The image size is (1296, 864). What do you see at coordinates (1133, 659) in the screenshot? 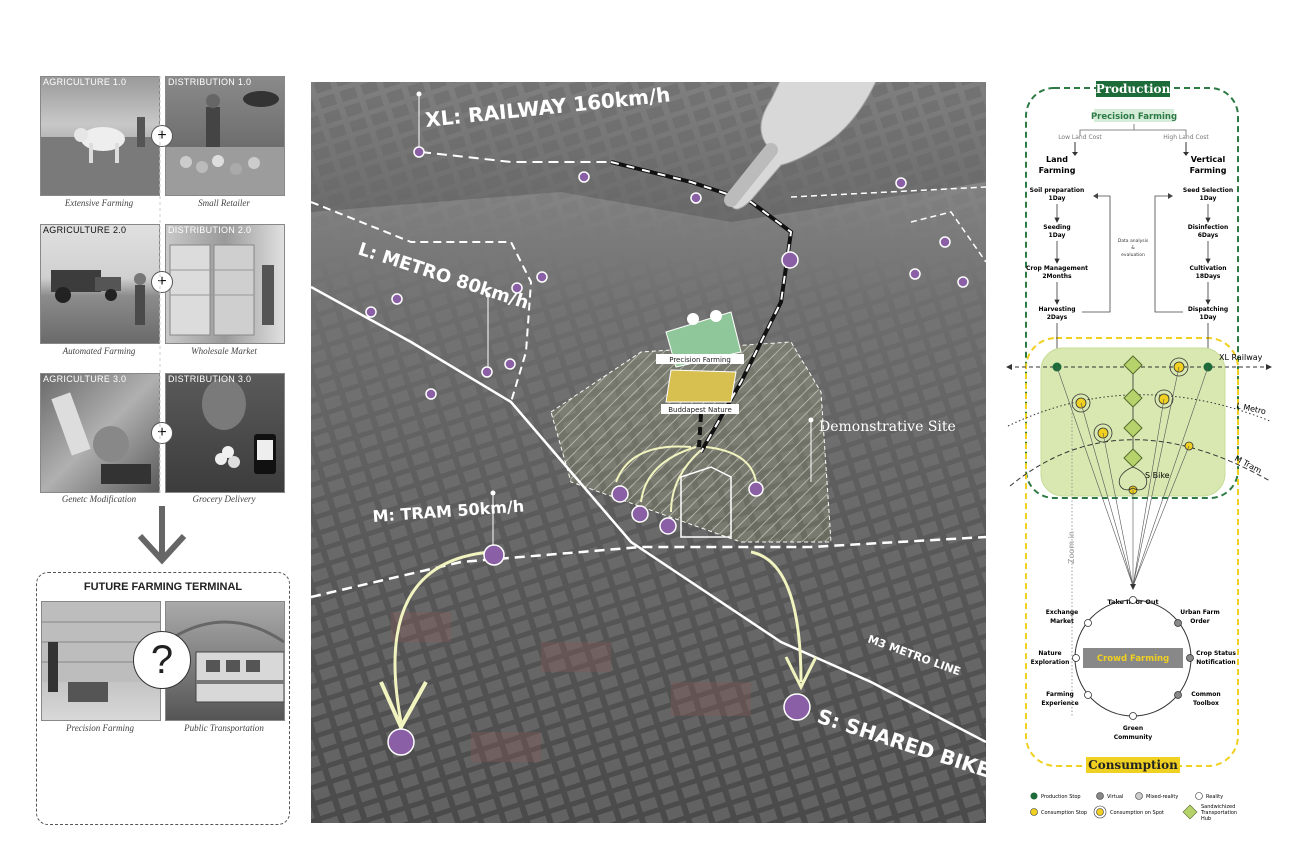
I see `crowd-farming-label: Crowd Farming` at bounding box center [1133, 659].